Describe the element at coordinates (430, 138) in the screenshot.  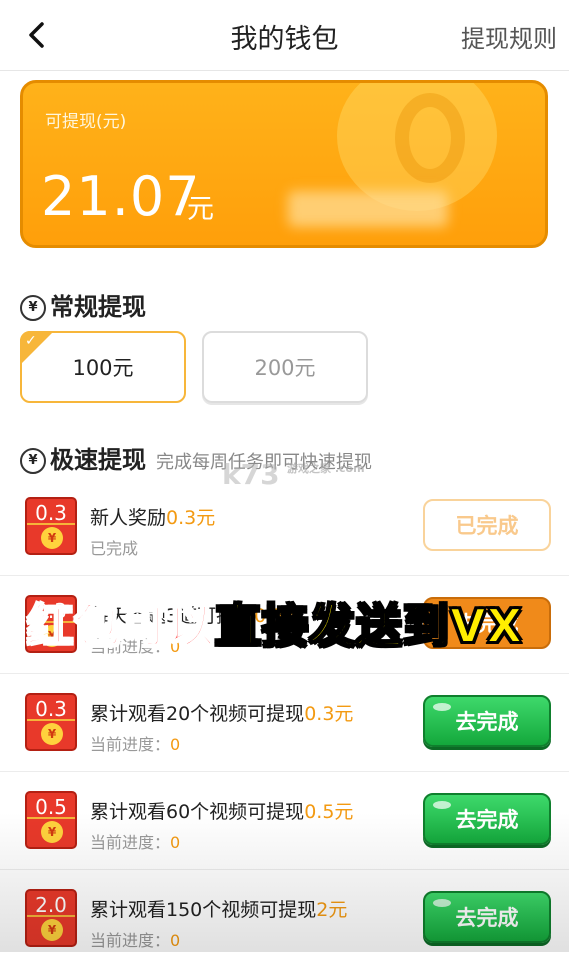
I see `card-decoration-ring` at that location.